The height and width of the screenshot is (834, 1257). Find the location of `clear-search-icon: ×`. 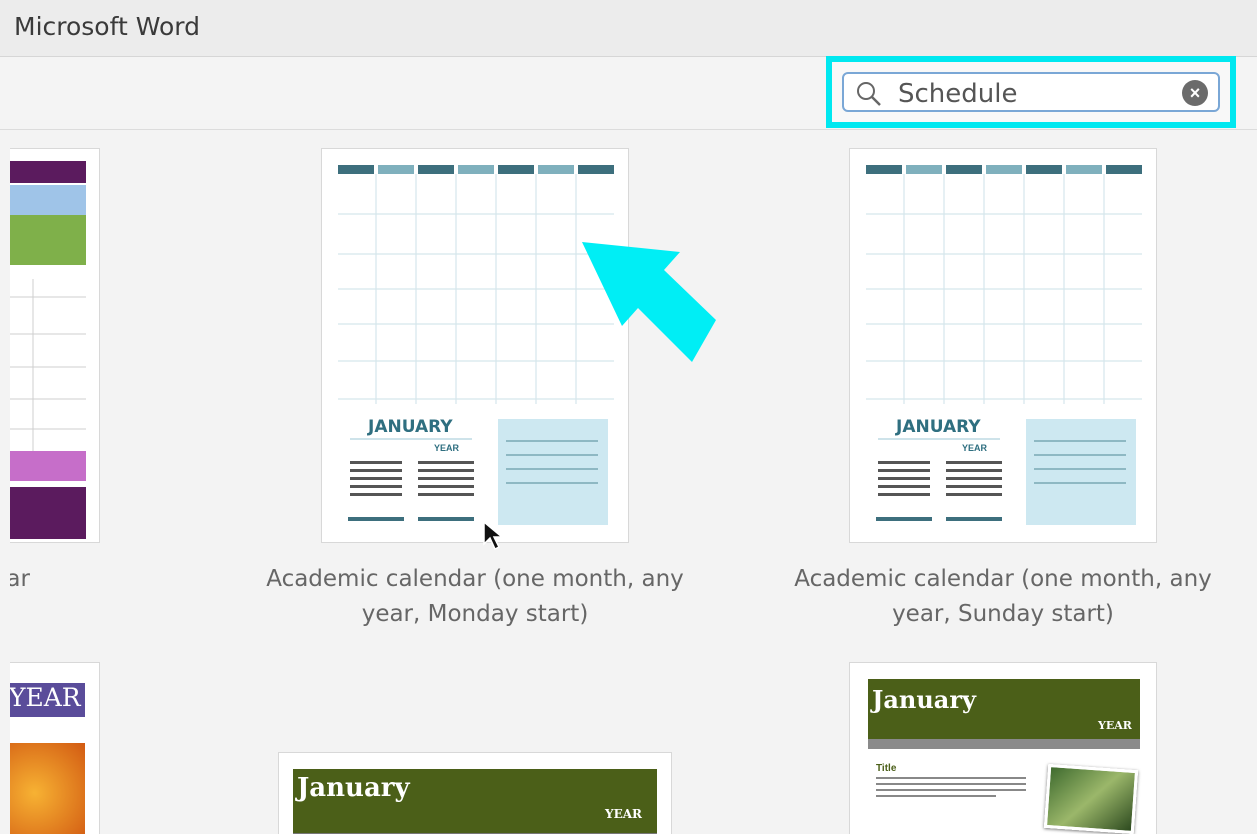

clear-search-icon: × is located at coordinates (1195, 93).